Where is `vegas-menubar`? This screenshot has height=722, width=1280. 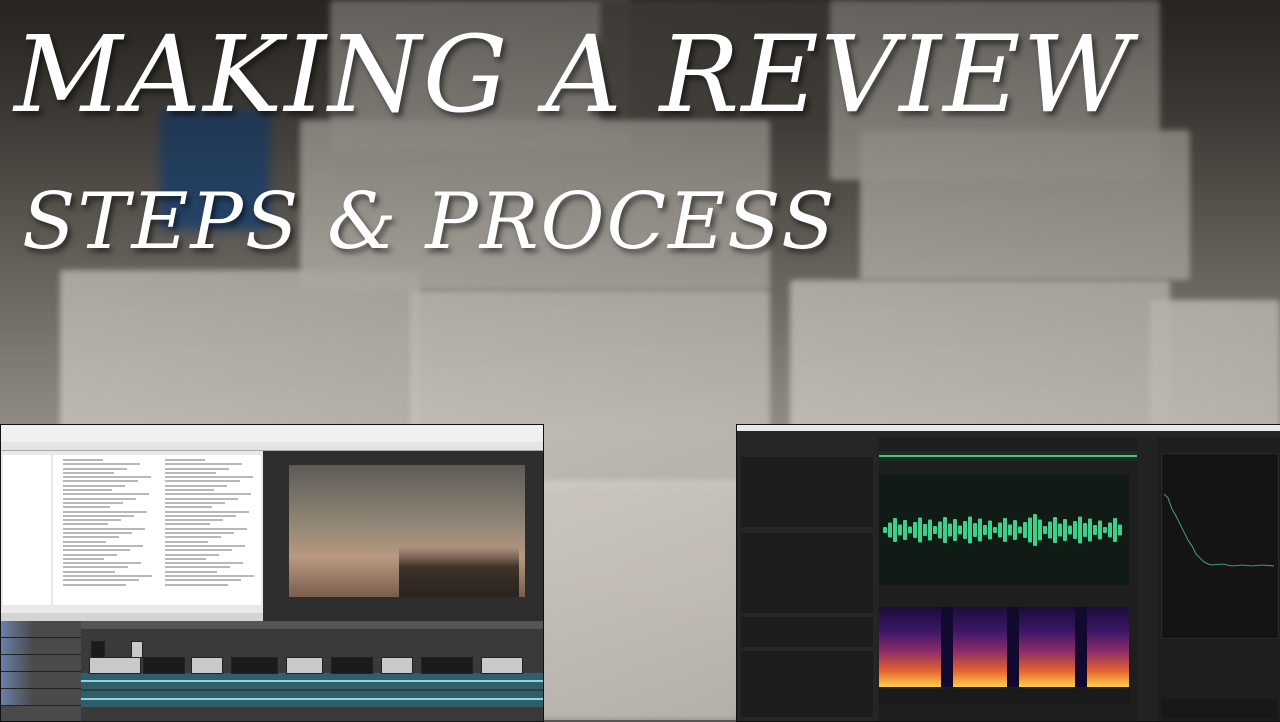 vegas-menubar is located at coordinates (272, 438).